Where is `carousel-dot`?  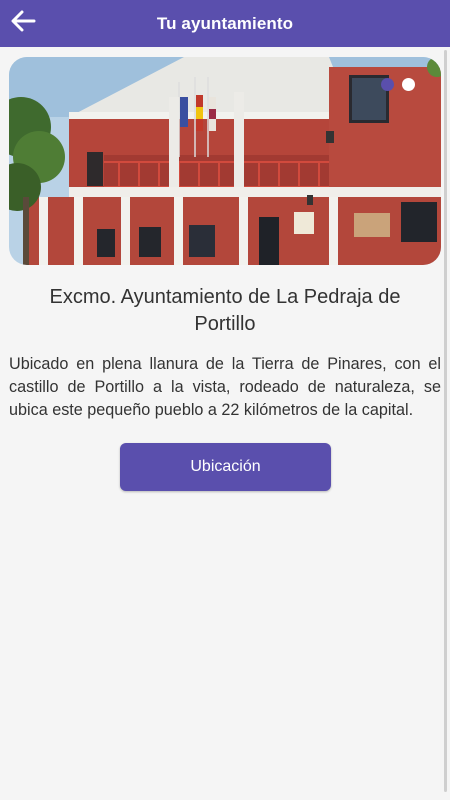
carousel-dot is located at coordinates (408, 84).